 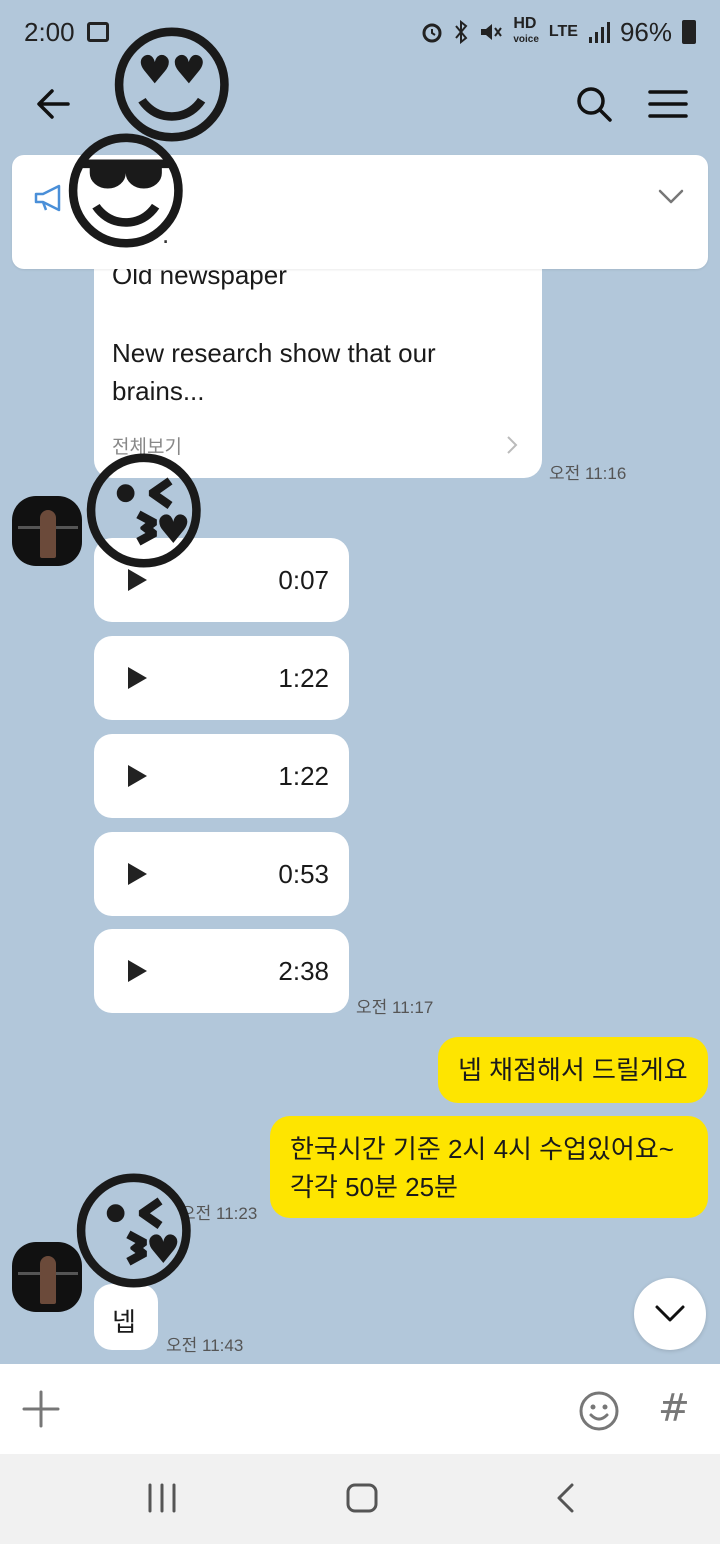 I want to click on voice-duration: 0:07, so click(x=303, y=580).